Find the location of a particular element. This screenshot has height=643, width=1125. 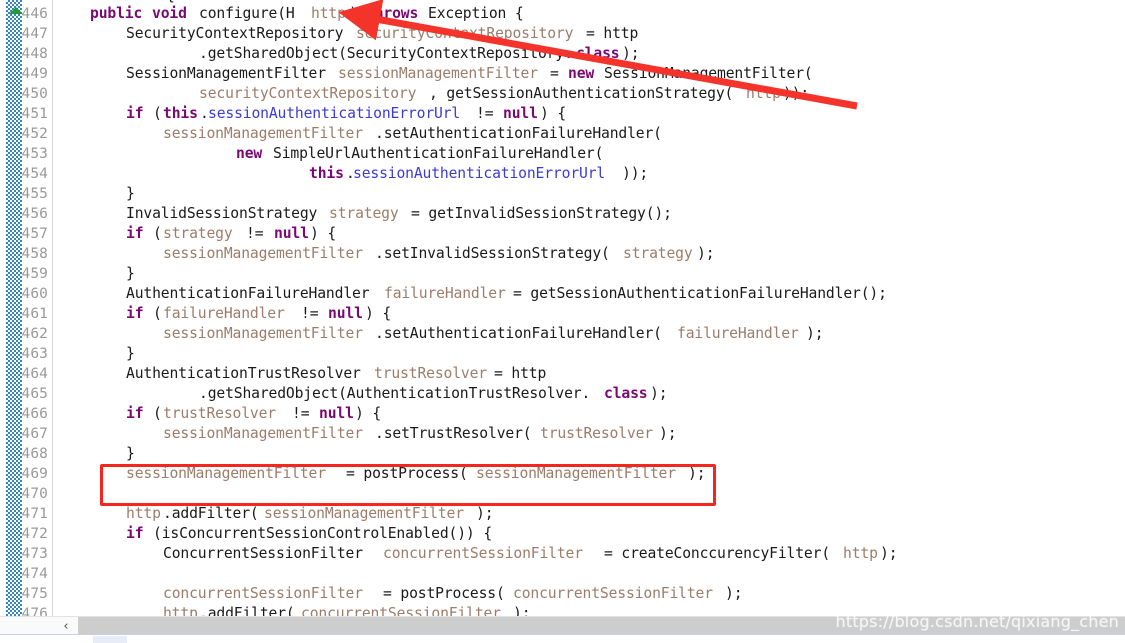

line-number: 458 is located at coordinates (34, 254).